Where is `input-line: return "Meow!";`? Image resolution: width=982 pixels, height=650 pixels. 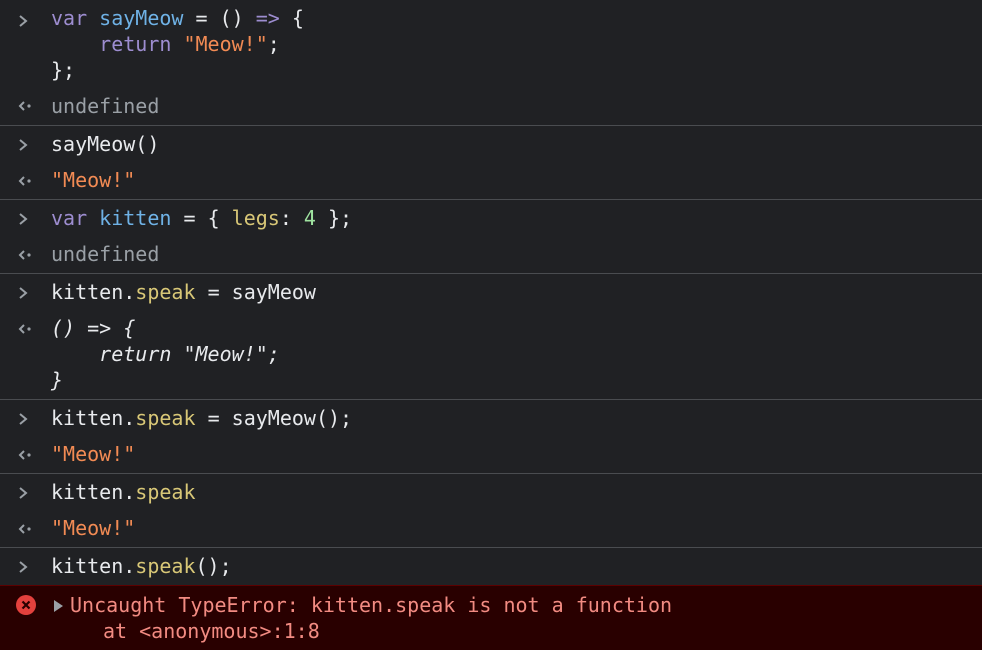 input-line: return "Meow!"; is located at coordinates (189, 44).